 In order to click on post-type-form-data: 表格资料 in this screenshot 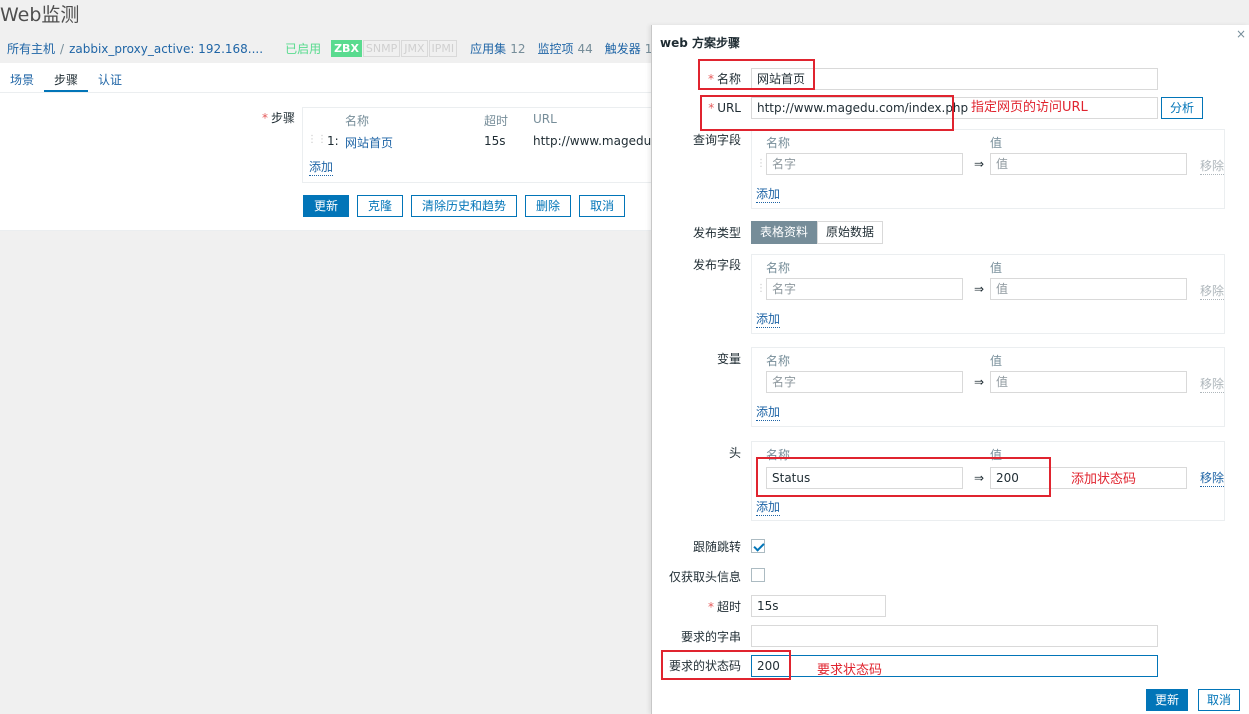, I will do `click(784, 232)`.